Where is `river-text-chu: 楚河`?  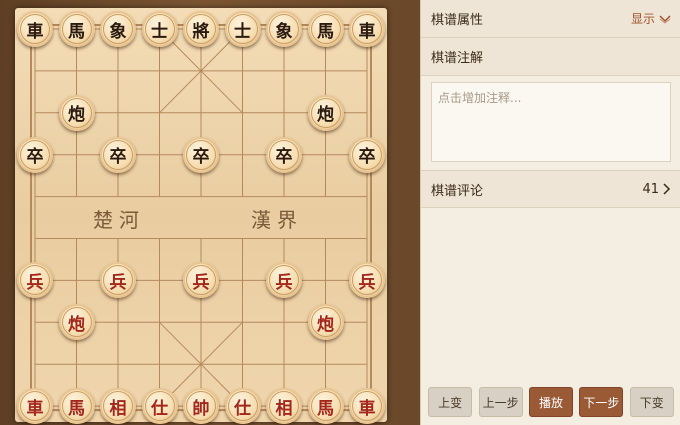 river-text-chu: 楚河 is located at coordinates (119, 220).